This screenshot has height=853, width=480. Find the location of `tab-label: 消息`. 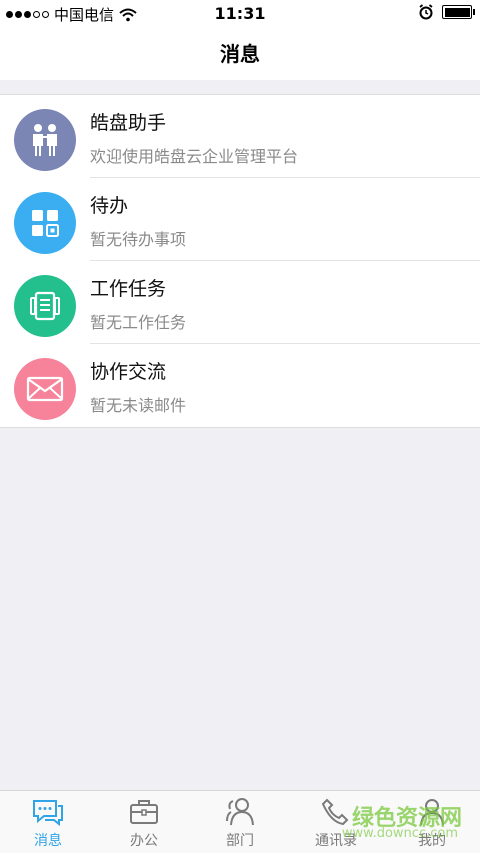

tab-label: 消息 is located at coordinates (48, 841).